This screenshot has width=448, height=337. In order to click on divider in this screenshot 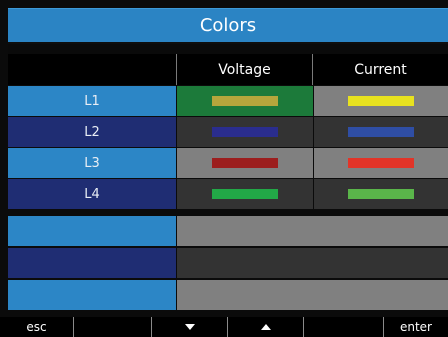, I will do `click(228, 49)`.